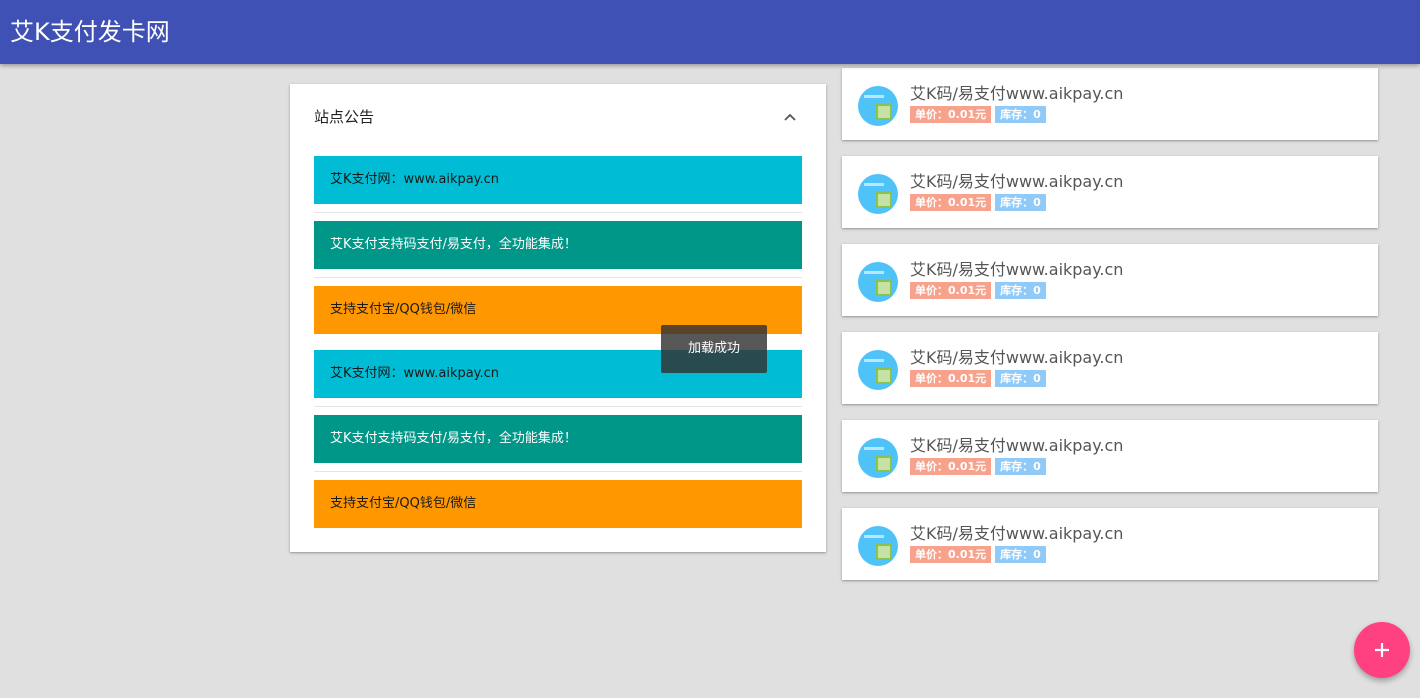  What do you see at coordinates (558, 504) in the screenshot?
I see `notice-item: 支持支付宝/QQ钱包/微信` at bounding box center [558, 504].